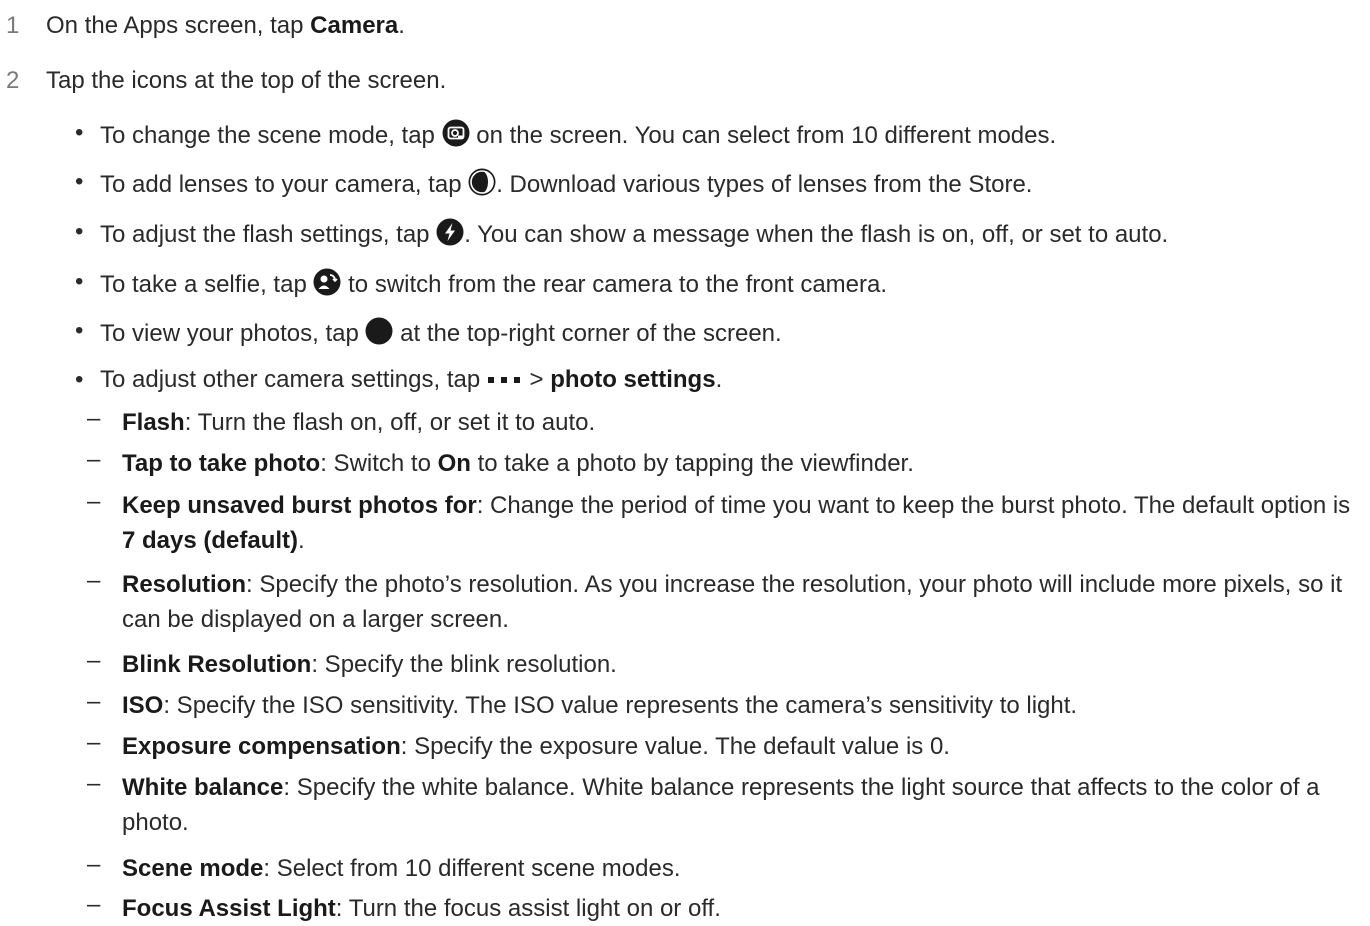 The width and height of the screenshot is (1370, 926). What do you see at coordinates (327, 282) in the screenshot?
I see `switch-camera-icon` at bounding box center [327, 282].